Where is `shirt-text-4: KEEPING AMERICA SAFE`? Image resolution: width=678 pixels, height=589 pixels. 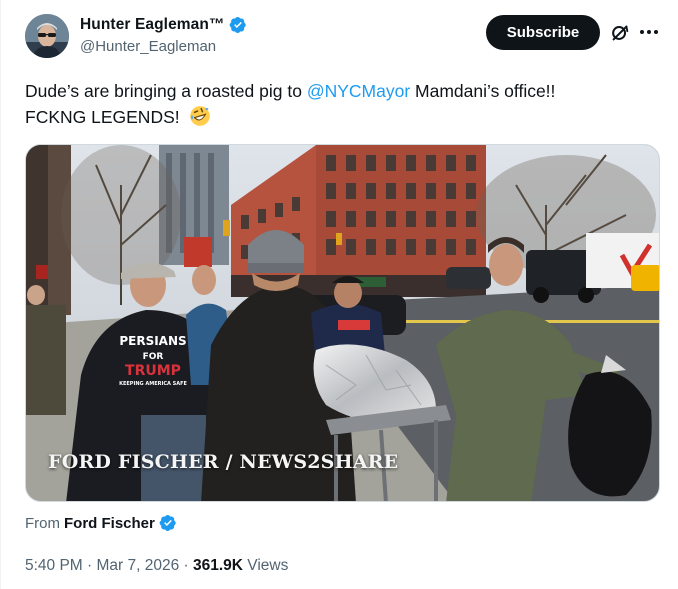
shirt-text-4: KEEPING AMERICA SAFE is located at coordinates (153, 384).